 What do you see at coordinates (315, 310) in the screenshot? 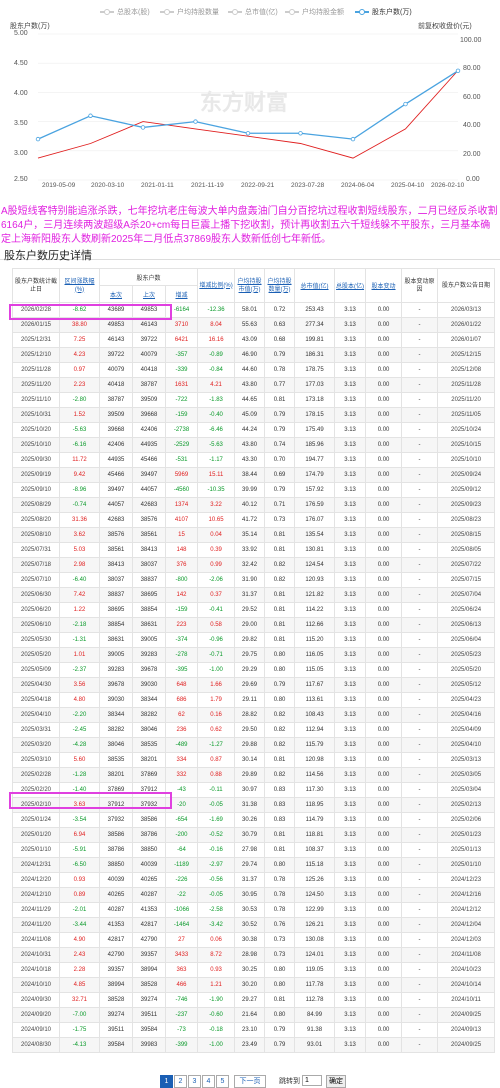
I see `cell-total-mv: 253.43` at bounding box center [315, 310].